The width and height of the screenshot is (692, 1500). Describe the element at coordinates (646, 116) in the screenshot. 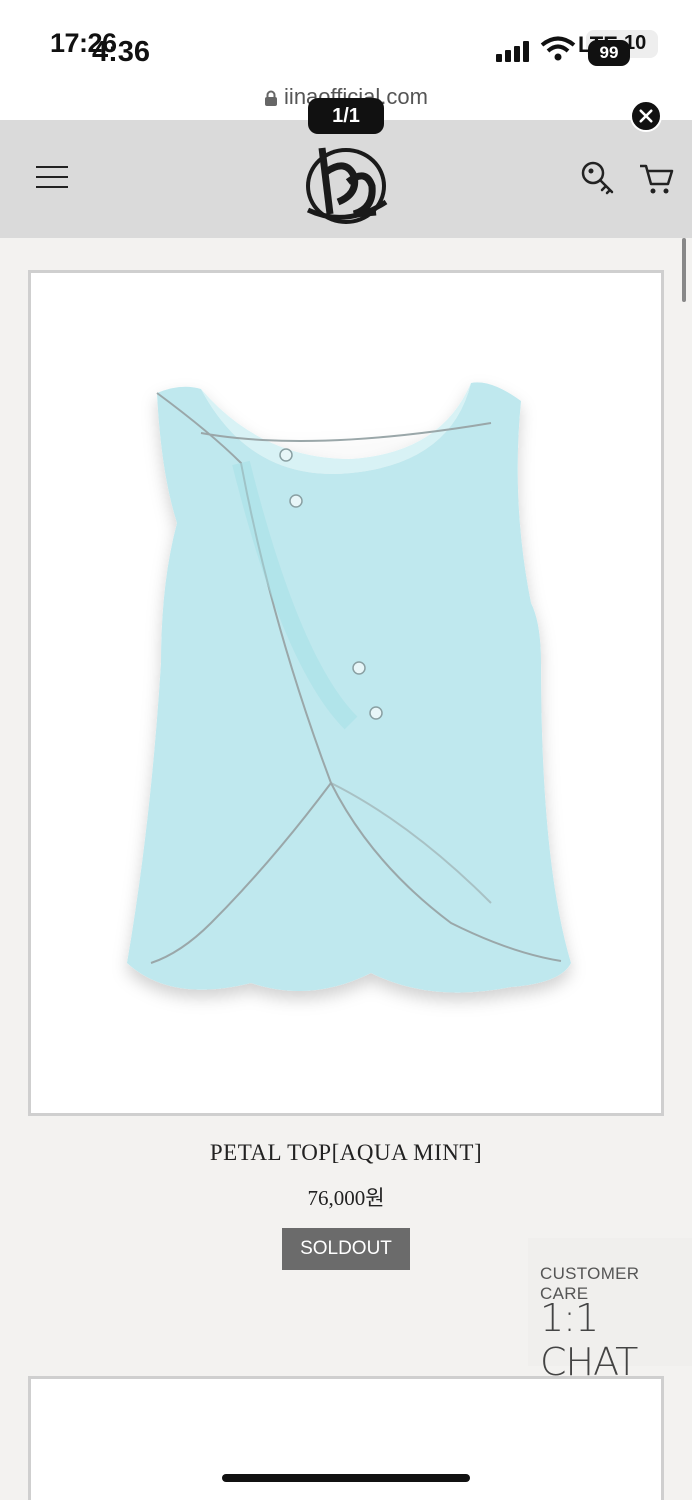

I see `close-icon` at that location.